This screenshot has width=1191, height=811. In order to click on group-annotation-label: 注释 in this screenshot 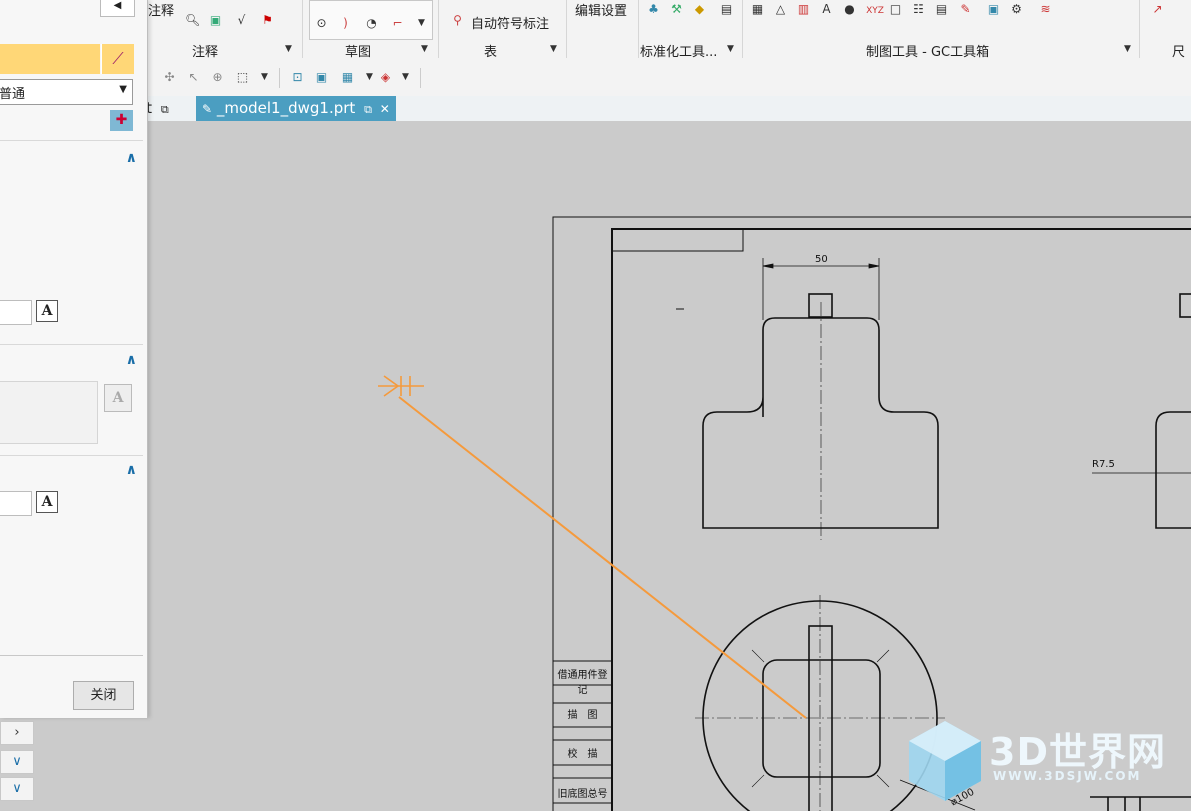, I will do `click(205, 52)`.